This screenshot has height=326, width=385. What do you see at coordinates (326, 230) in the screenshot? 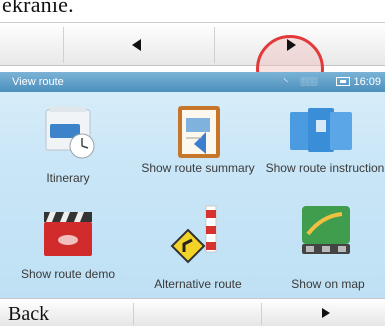
I see `map-icon` at bounding box center [326, 230].